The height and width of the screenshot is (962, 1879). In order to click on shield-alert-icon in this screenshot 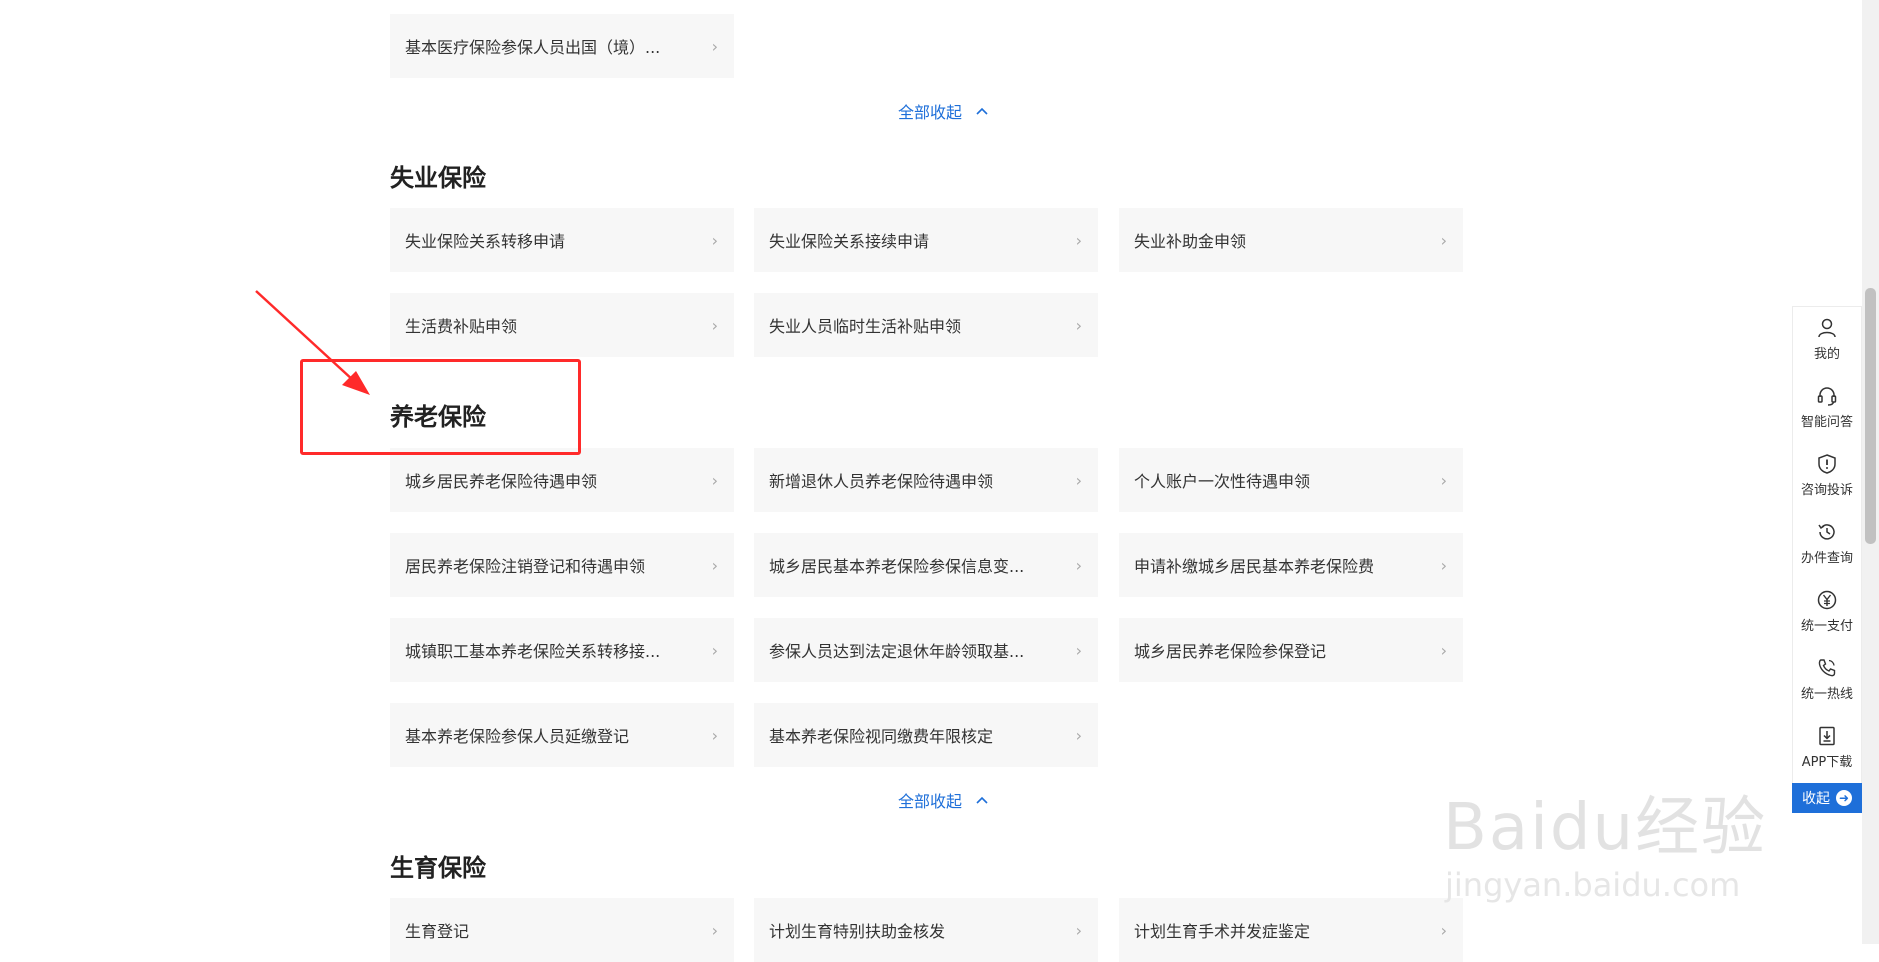, I will do `click(1827, 464)`.